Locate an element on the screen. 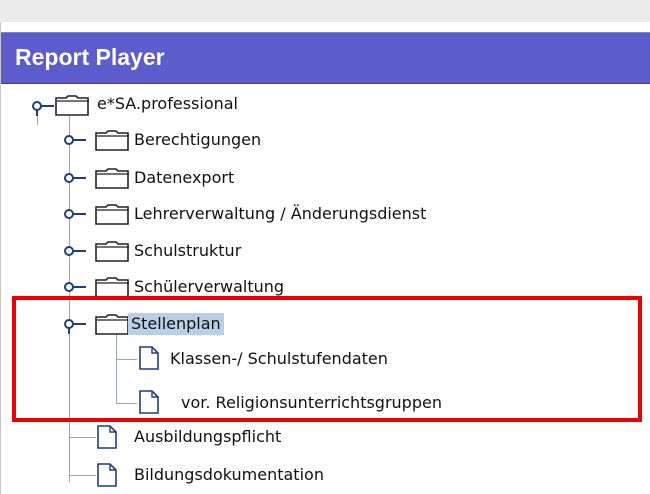 This screenshot has height=494, width=650. tree-node-root: e*SA.professional is located at coordinates (167, 104).